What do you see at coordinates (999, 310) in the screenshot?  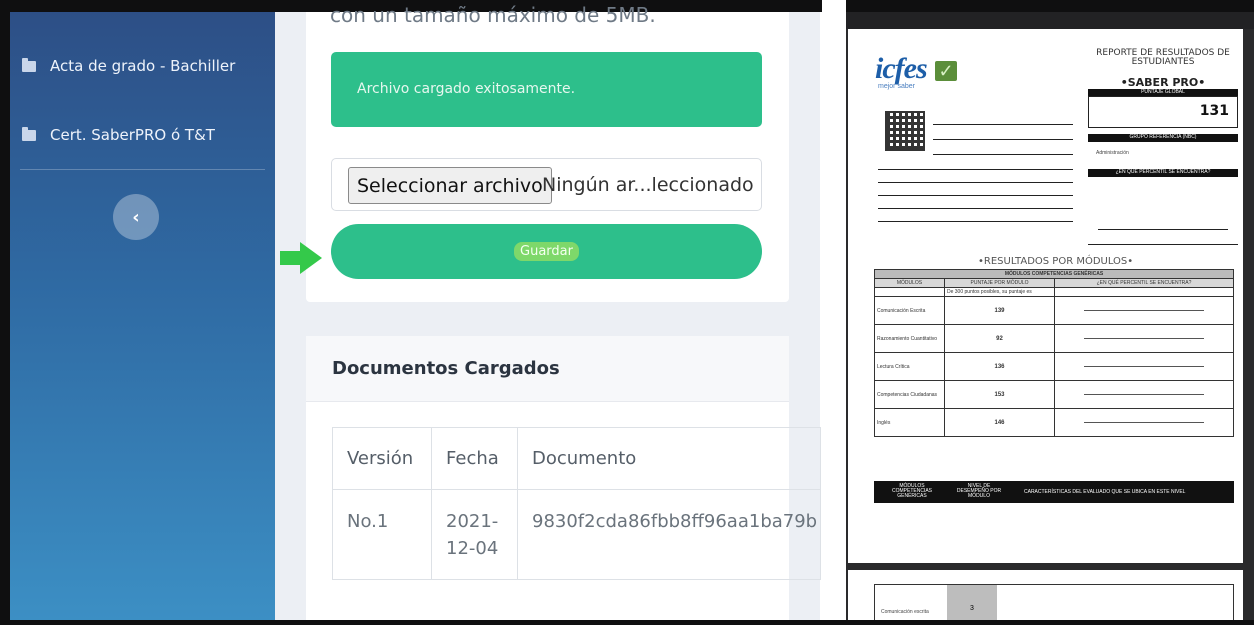 I see `module-score: 139` at bounding box center [999, 310].